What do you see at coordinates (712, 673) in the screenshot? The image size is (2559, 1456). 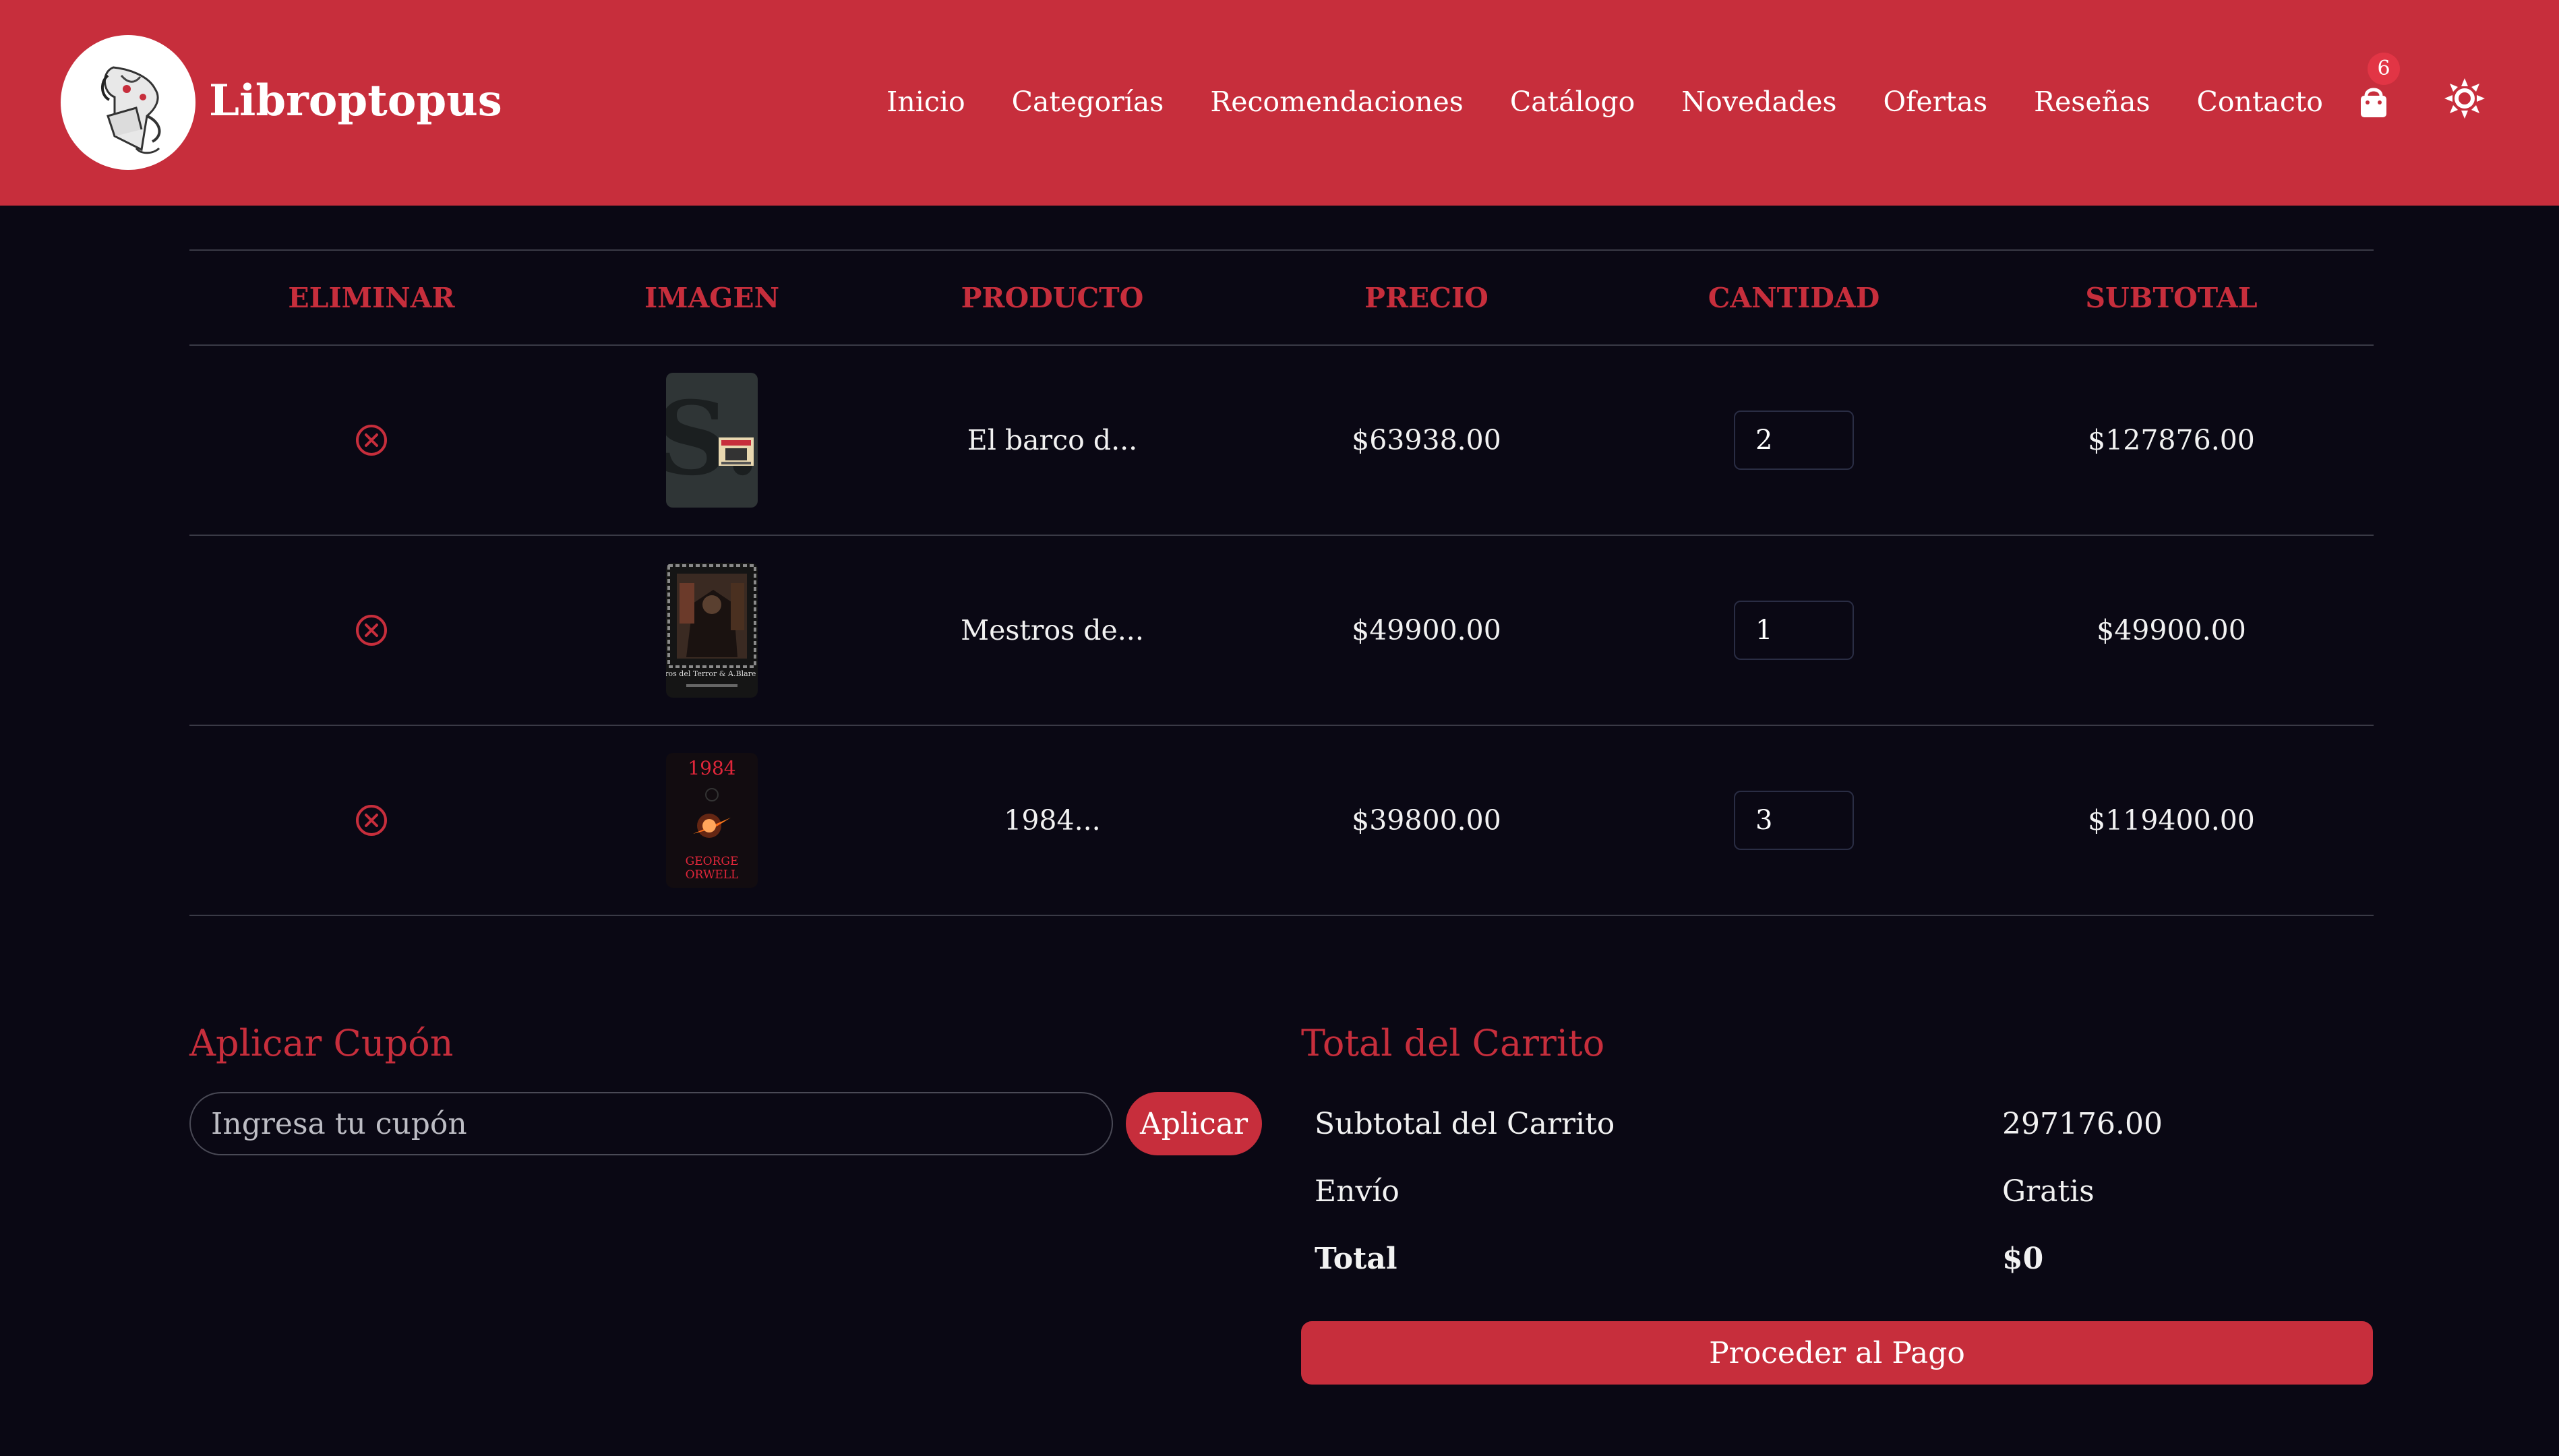 I see `cover-caption: Maestros del Terror & A.Blare Simon` at bounding box center [712, 673].